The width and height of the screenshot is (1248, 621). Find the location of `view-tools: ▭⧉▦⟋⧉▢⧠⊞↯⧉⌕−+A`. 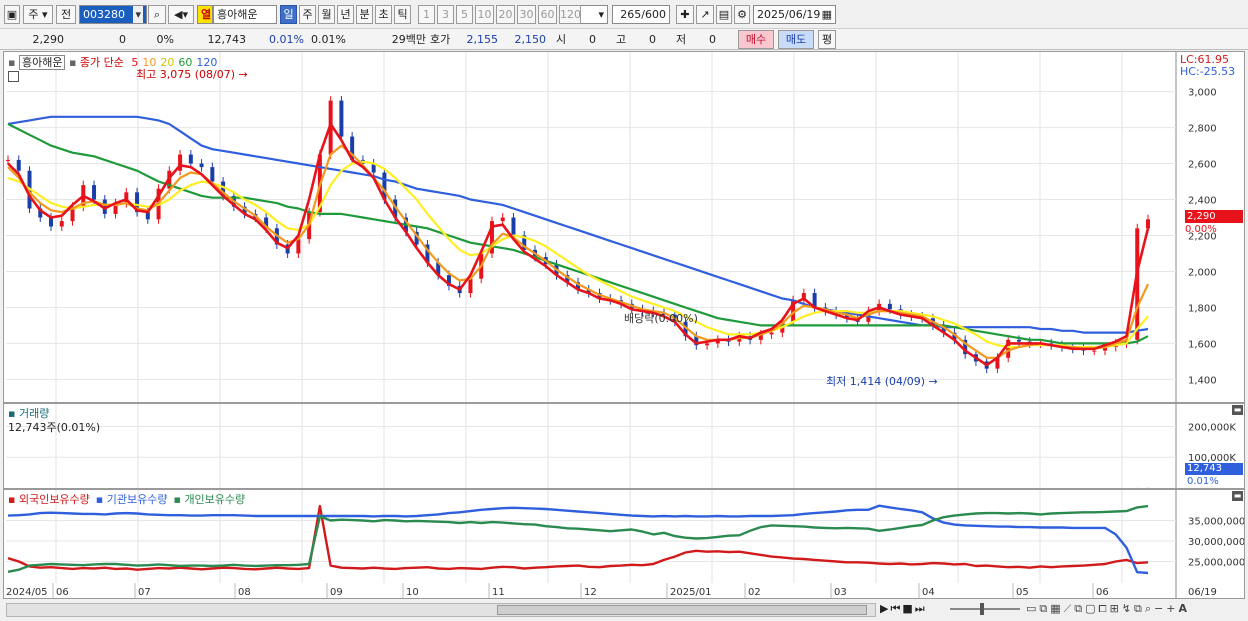

view-tools: ▭⧉▦⟋⧉▢⧠⊞↯⧉⌕−+A is located at coordinates (1108, 609).